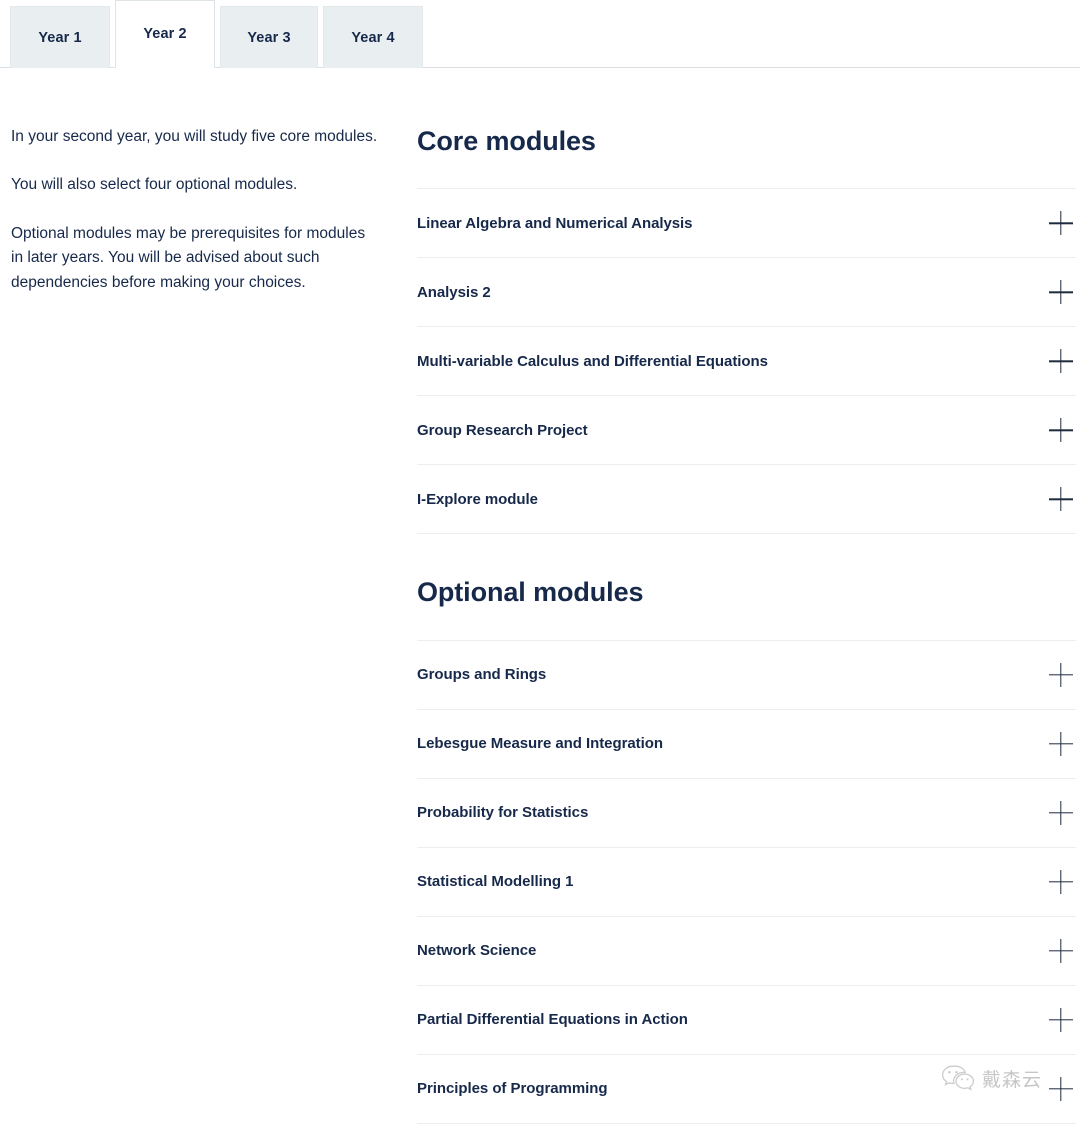 The width and height of the screenshot is (1080, 1130). I want to click on module-accordion-item: Group Research Project, so click(746, 431).